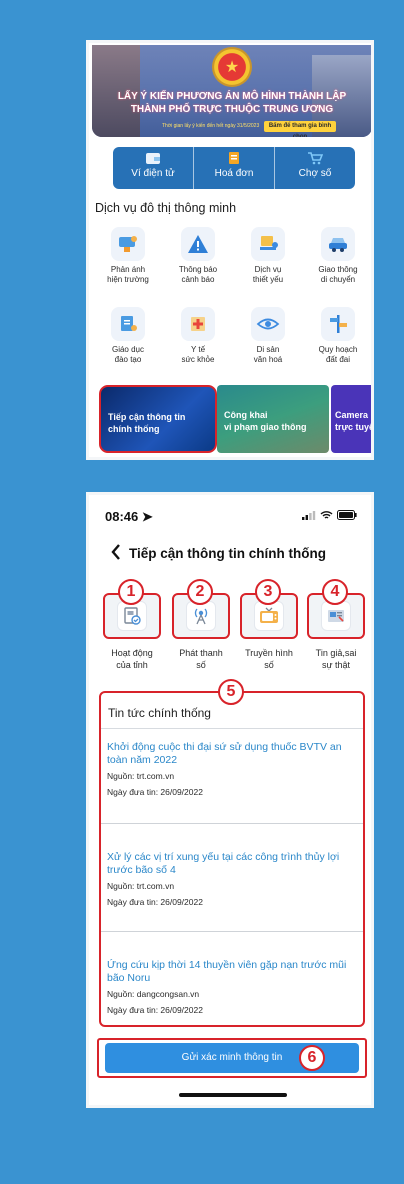 The height and width of the screenshot is (1184, 404). Describe the element at coordinates (201, 616) in the screenshot. I see `radio-tower-icon` at that location.